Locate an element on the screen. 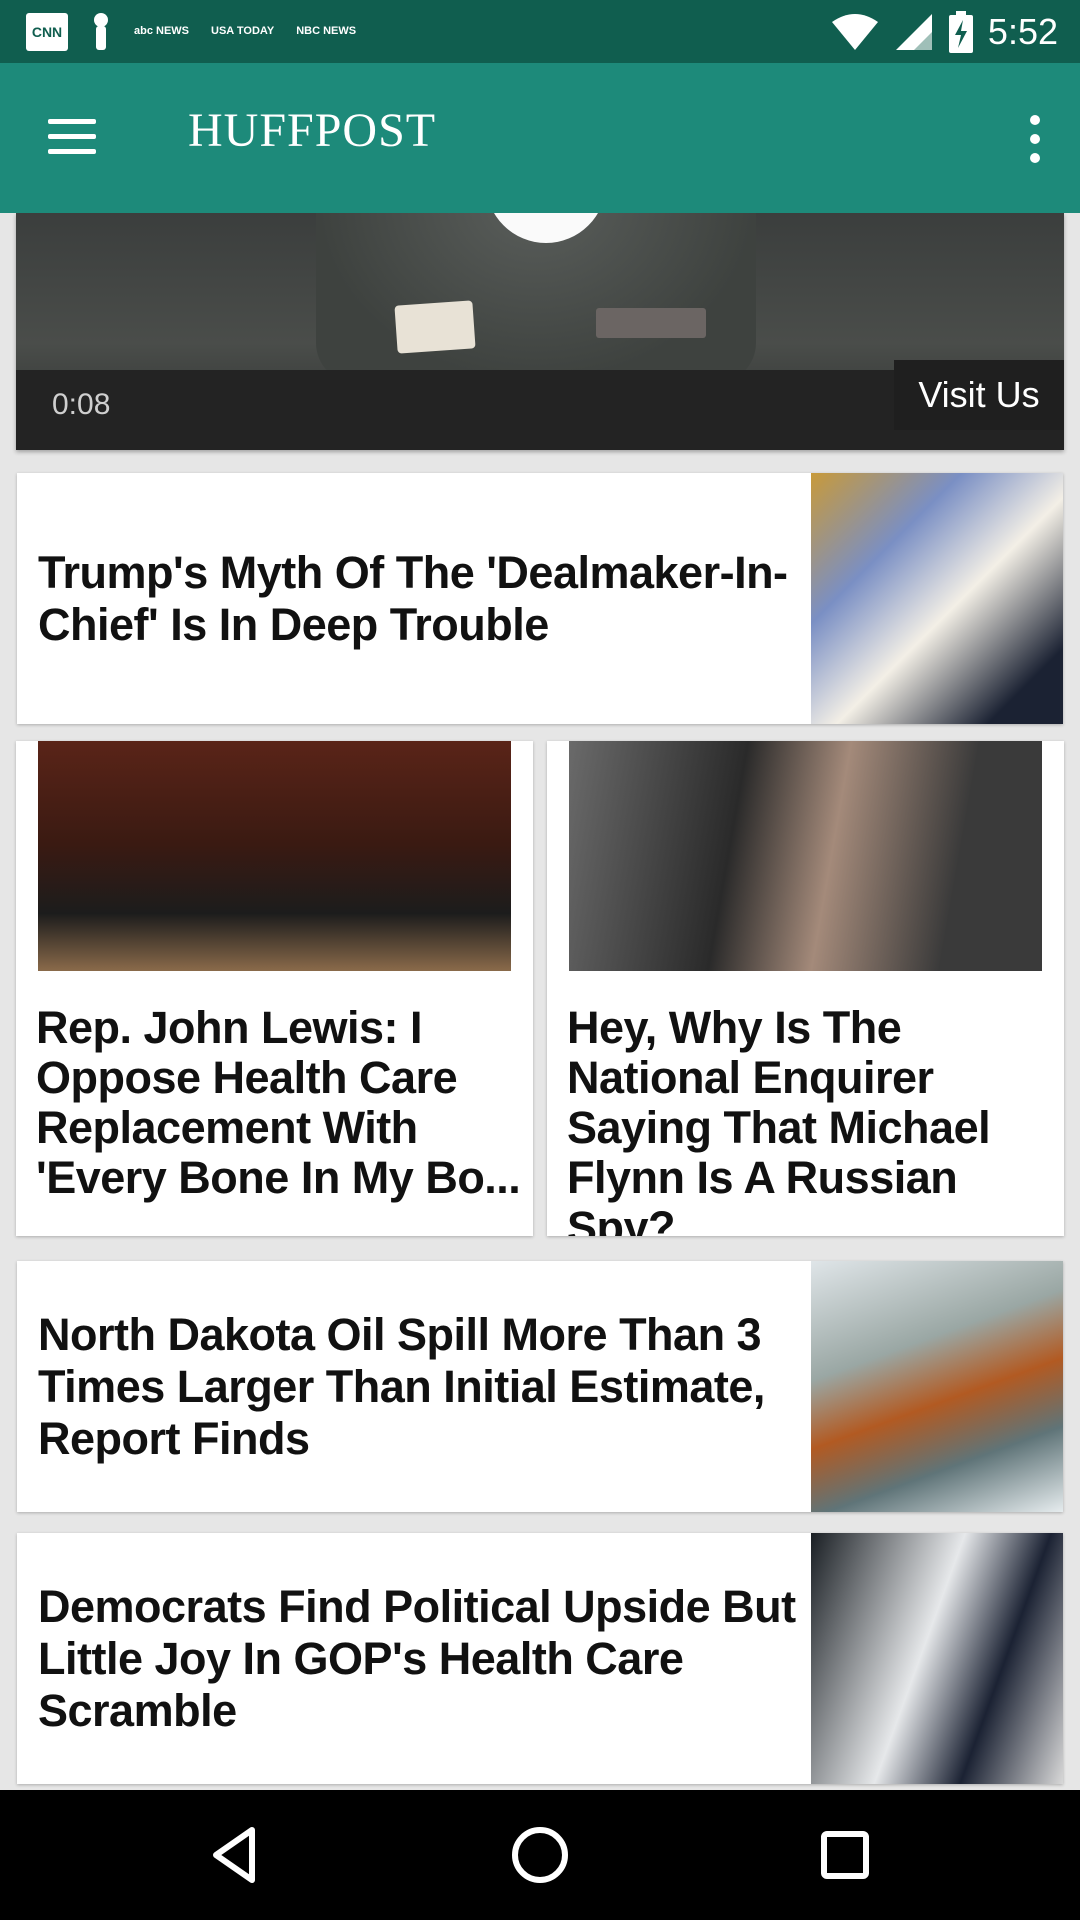 The image size is (1080, 1920). overflow-menu-icon is located at coordinates (1035, 139).